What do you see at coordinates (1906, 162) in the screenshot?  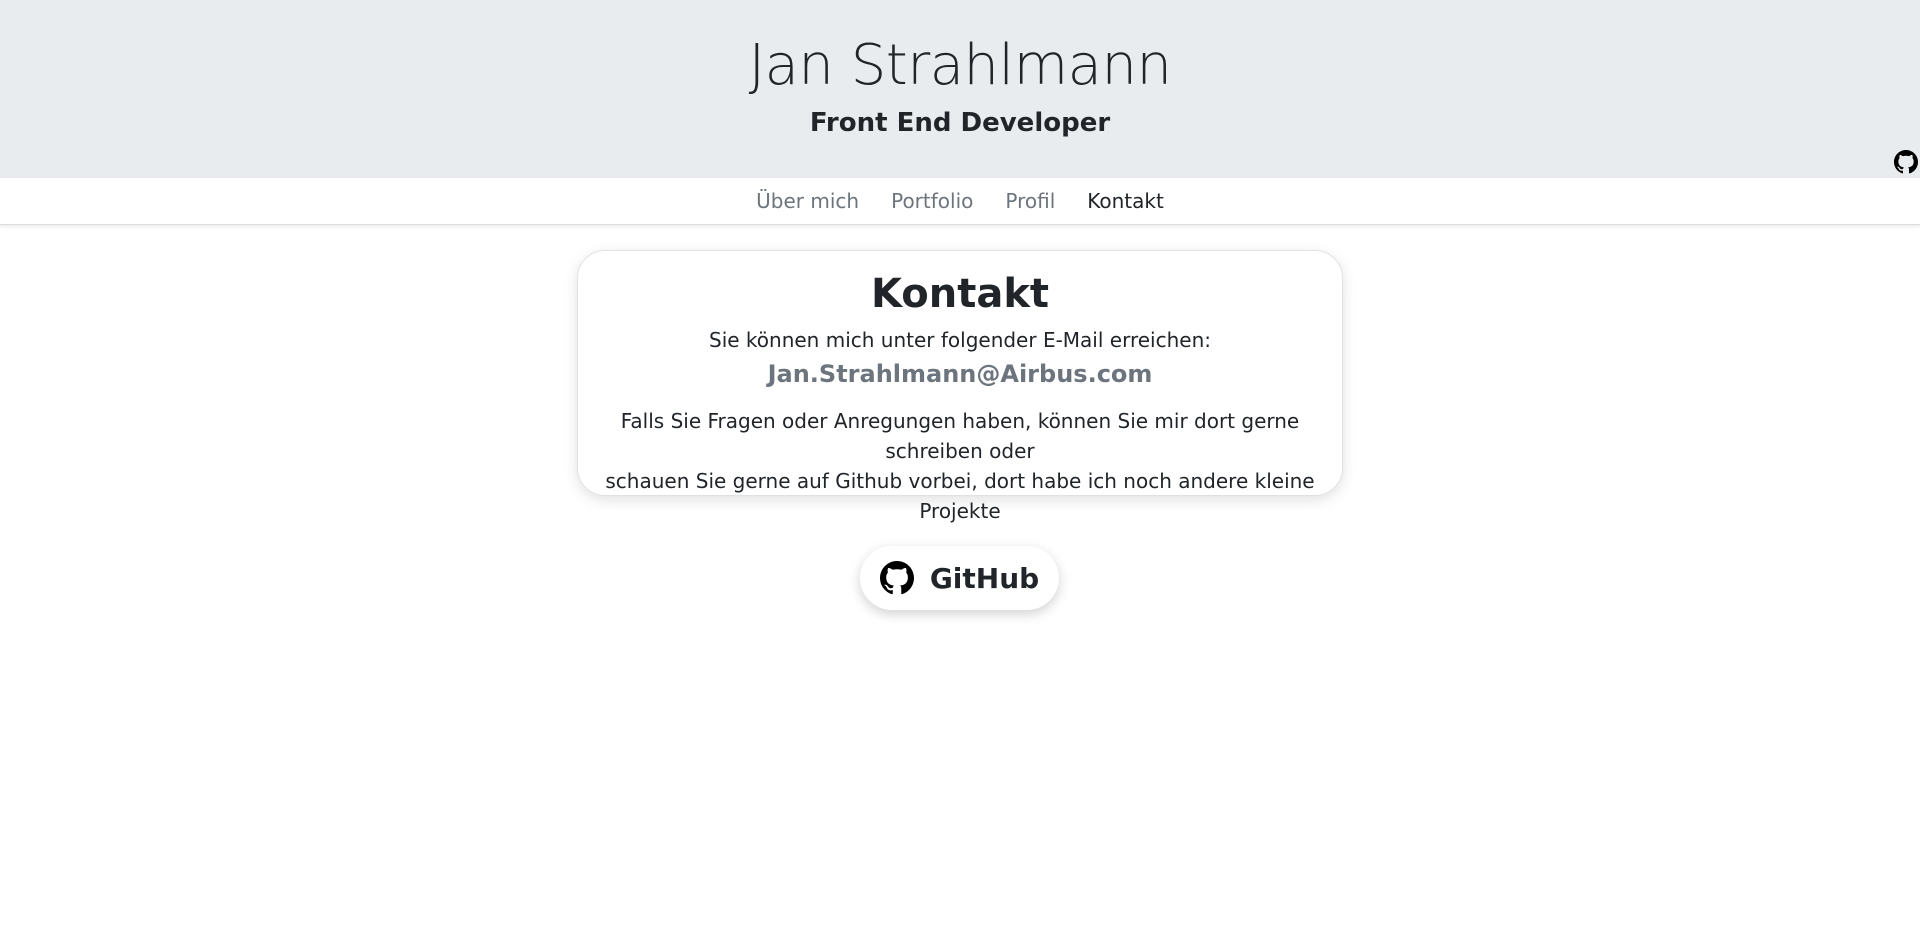 I see `github-corner-icon` at bounding box center [1906, 162].